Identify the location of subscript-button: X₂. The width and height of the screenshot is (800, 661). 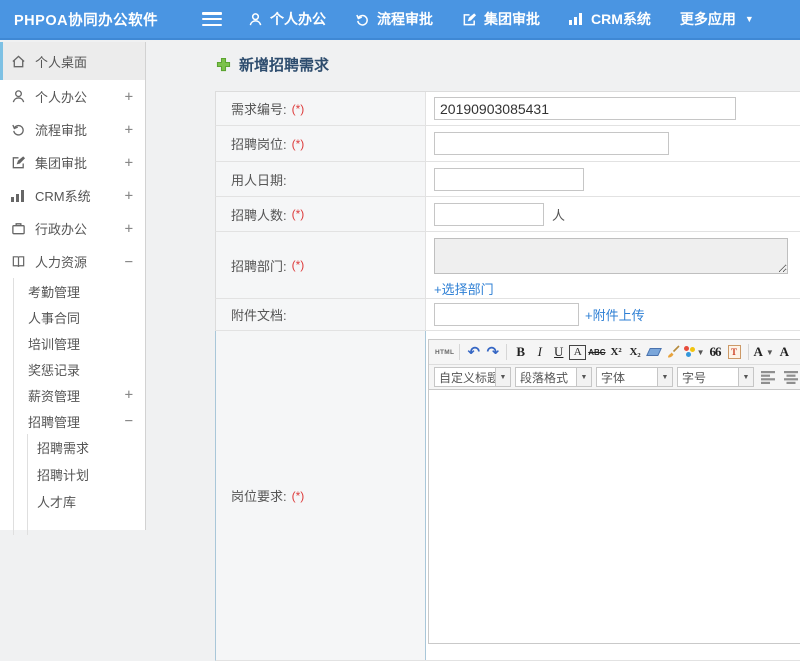
(635, 352).